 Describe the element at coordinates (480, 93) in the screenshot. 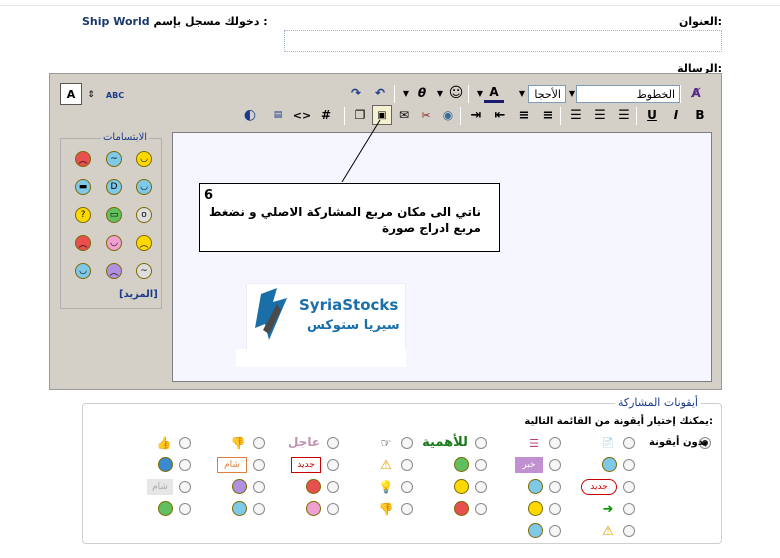

I see `font-color-arrow-icon: ▼` at that location.